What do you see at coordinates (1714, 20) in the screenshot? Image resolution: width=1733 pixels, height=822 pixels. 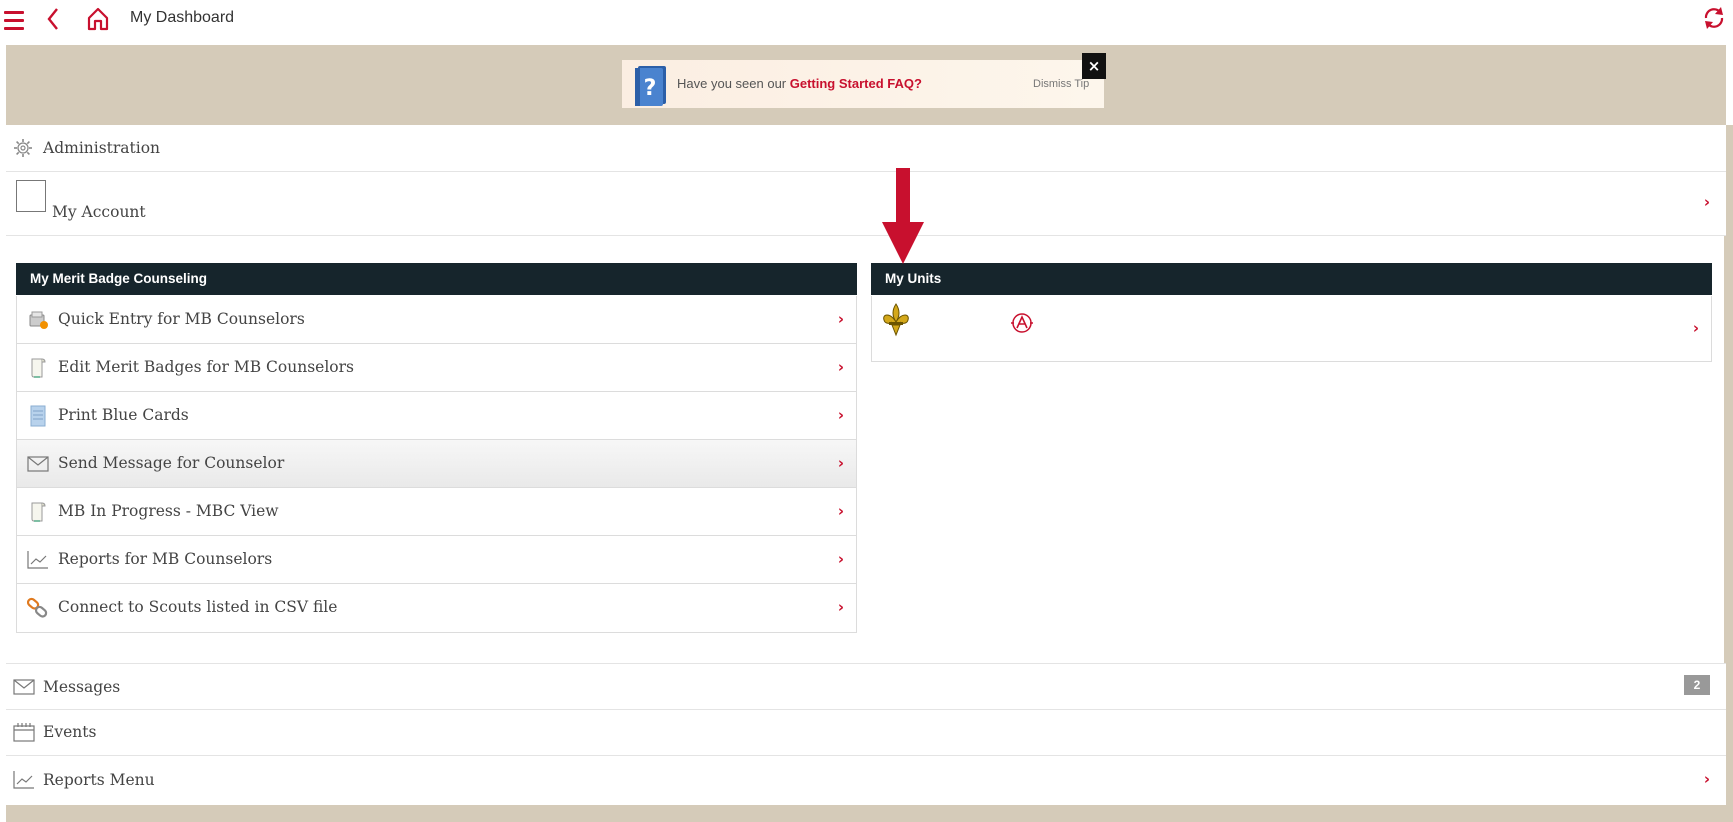 I see `refresh-icon` at bounding box center [1714, 20].